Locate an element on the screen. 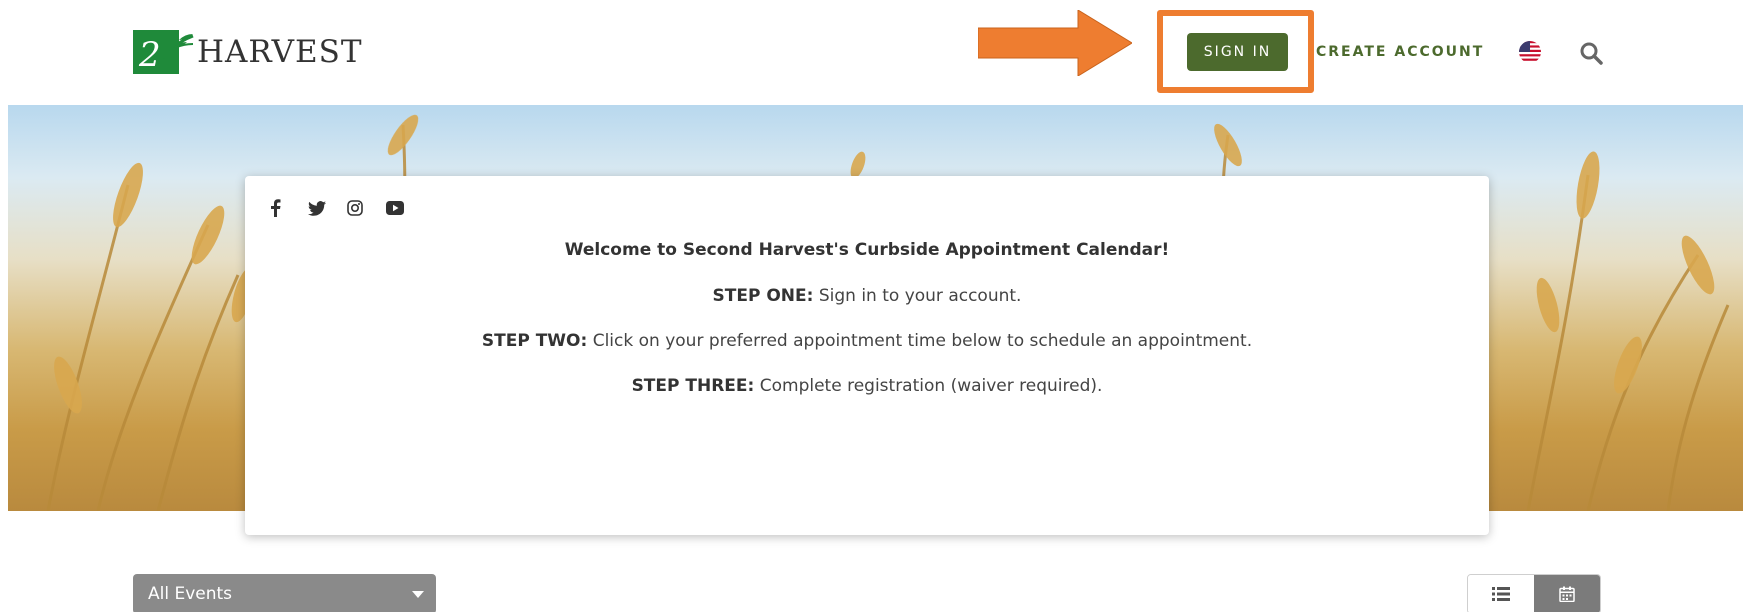 Image resolution: width=1743 pixels, height=612 pixels. facebook-icon is located at coordinates (288, 208).